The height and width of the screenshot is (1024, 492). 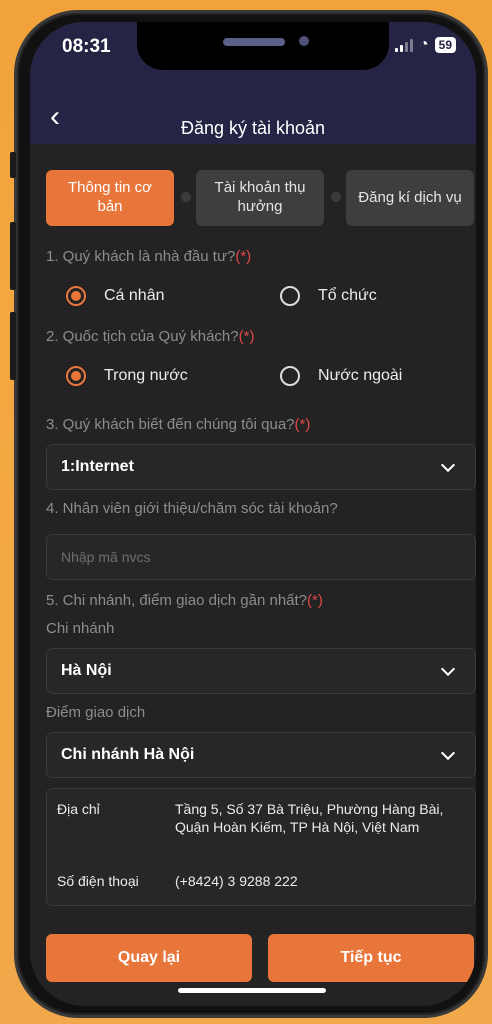 What do you see at coordinates (261, 557) in the screenshot?
I see `staff-code-input: Nhập mã nvcs` at bounding box center [261, 557].